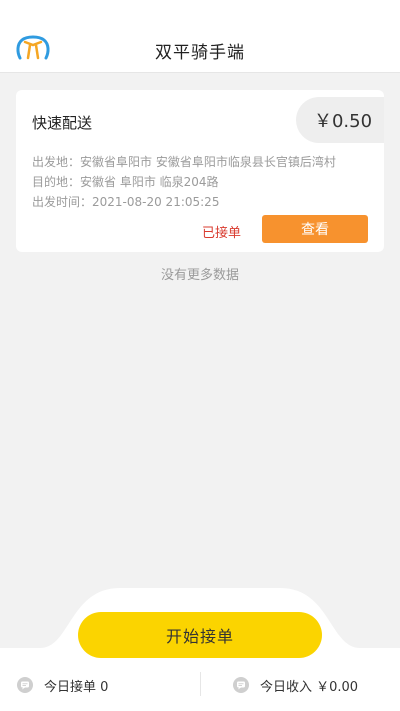  What do you see at coordinates (200, 635) in the screenshot?
I see `start-accepting-orders-button: 开始接单` at bounding box center [200, 635].